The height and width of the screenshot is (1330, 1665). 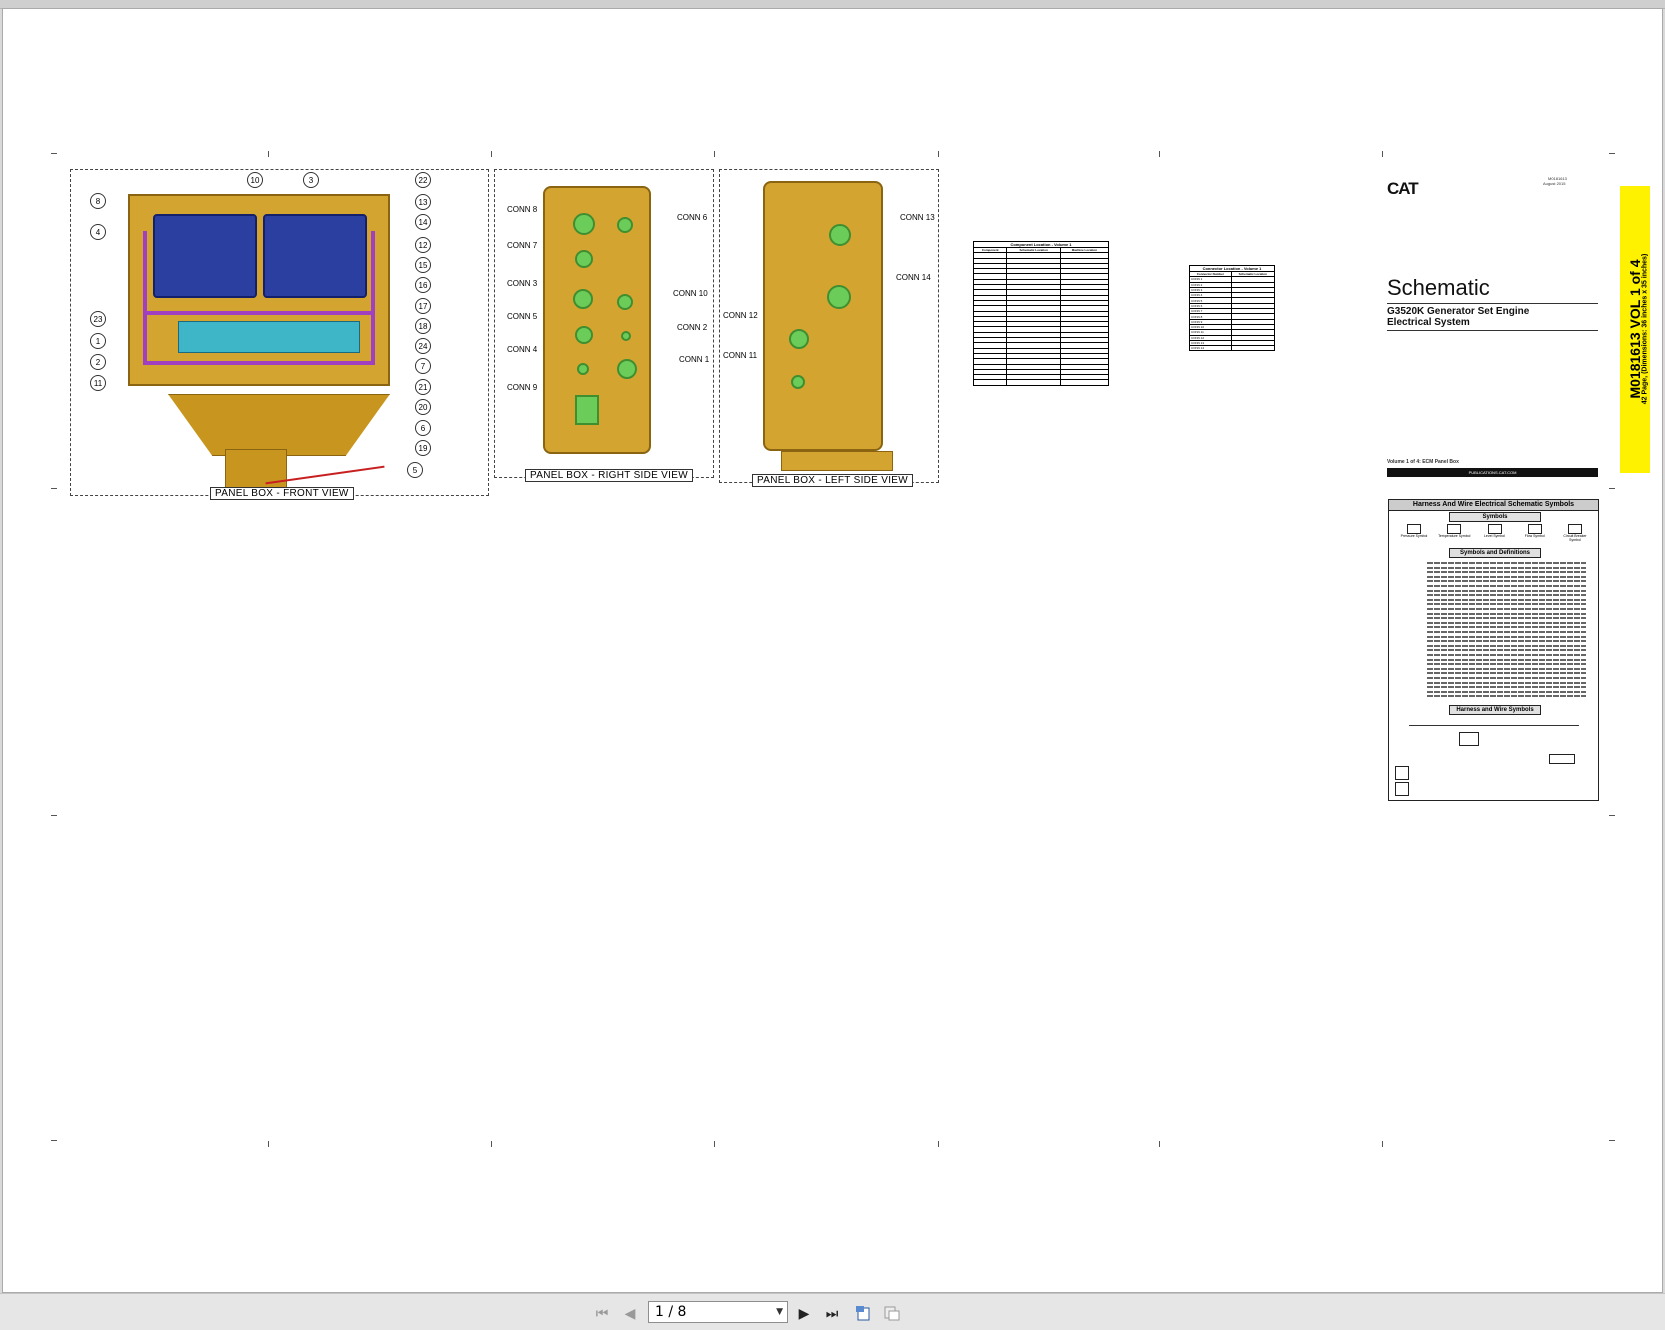 I want to click on symbol-label: Pressure Symbol, so click(x=1414, y=536).